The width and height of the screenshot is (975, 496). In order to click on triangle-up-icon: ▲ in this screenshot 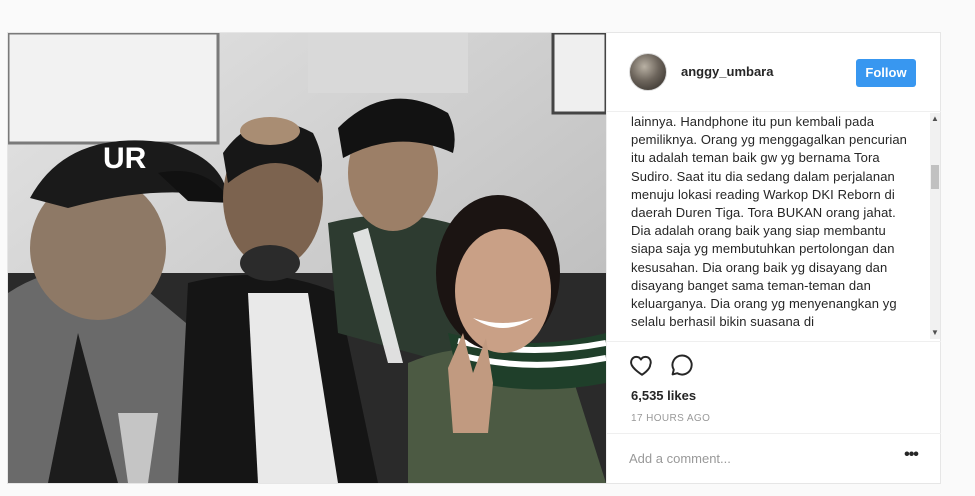, I will do `click(935, 119)`.